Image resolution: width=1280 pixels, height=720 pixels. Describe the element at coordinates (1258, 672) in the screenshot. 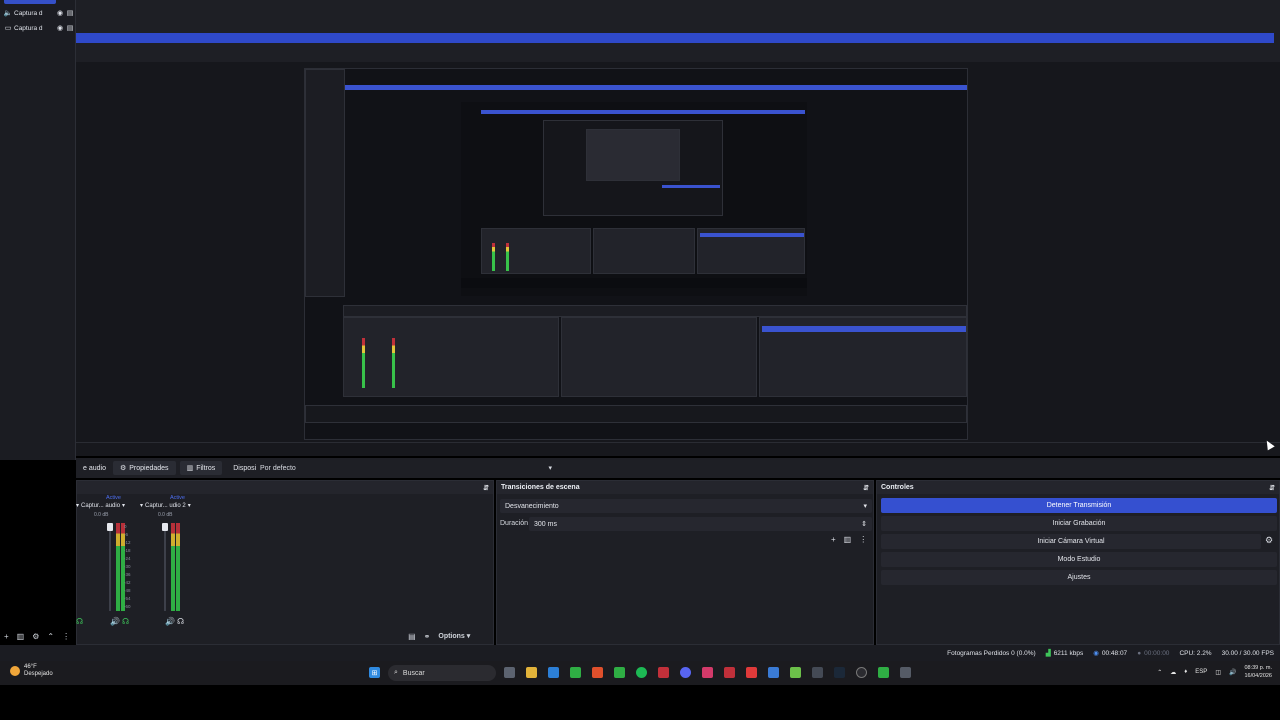

I see `clock: 08:39 p. m. 16/04/2026` at that location.